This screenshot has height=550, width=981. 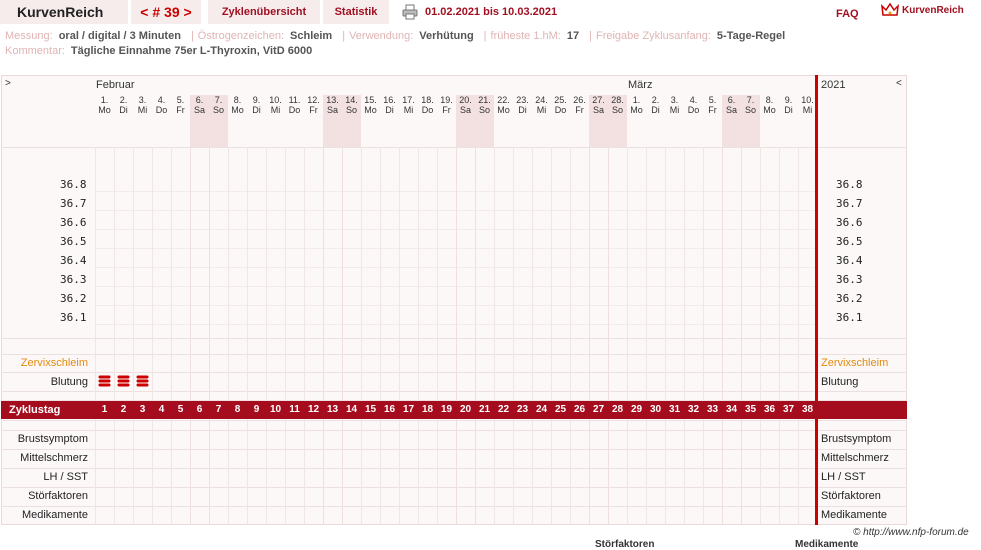 I want to click on day-header: 22. Mo, so click(x=503, y=121).